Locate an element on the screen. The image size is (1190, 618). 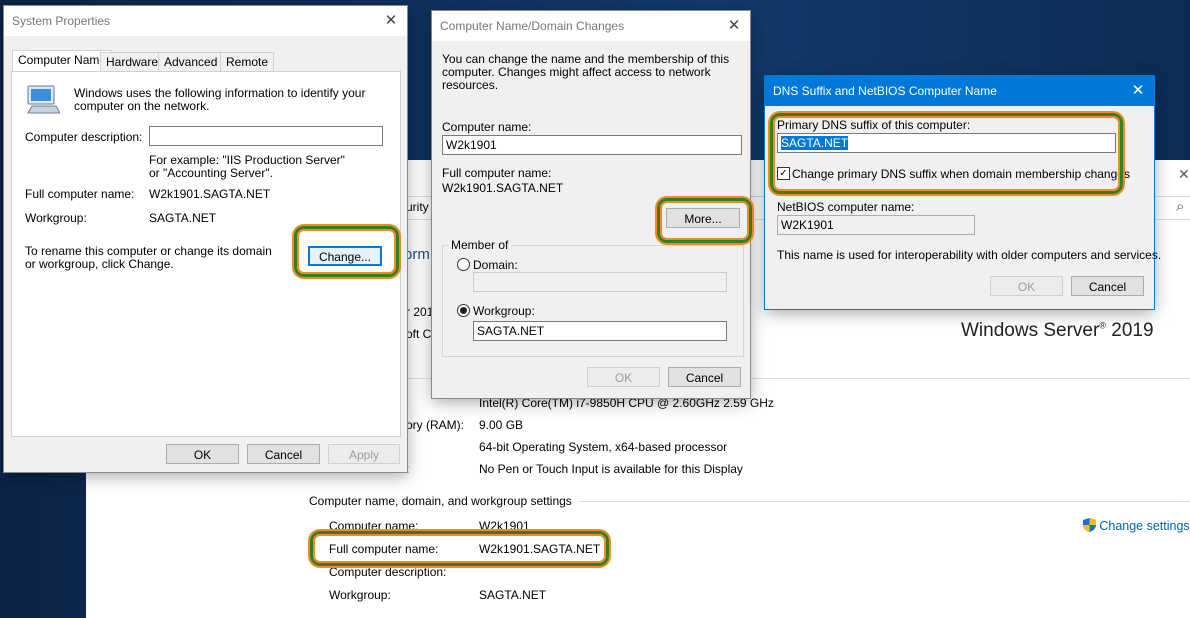
window-title: System Properties is located at coordinates (61, 21).